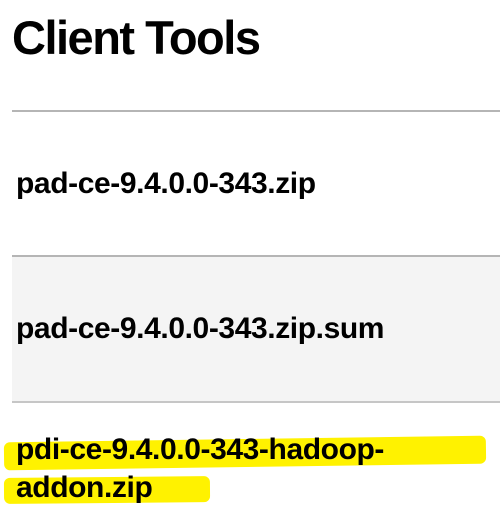 The width and height of the screenshot is (500, 530). What do you see at coordinates (166, 184) in the screenshot?
I see `file-link-pad-zip: pad-ce-9.4.0.0-343.zip` at bounding box center [166, 184].